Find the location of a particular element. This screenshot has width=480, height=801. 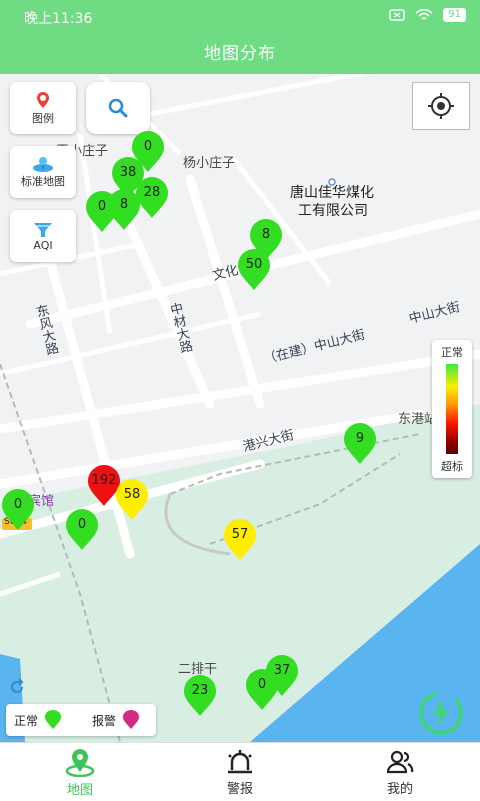

pin-value: 9 is located at coordinates (360, 438).